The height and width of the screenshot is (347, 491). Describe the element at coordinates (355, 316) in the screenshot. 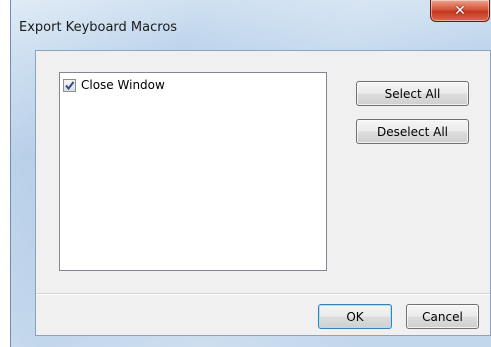

I see `ok-button: OK` at that location.